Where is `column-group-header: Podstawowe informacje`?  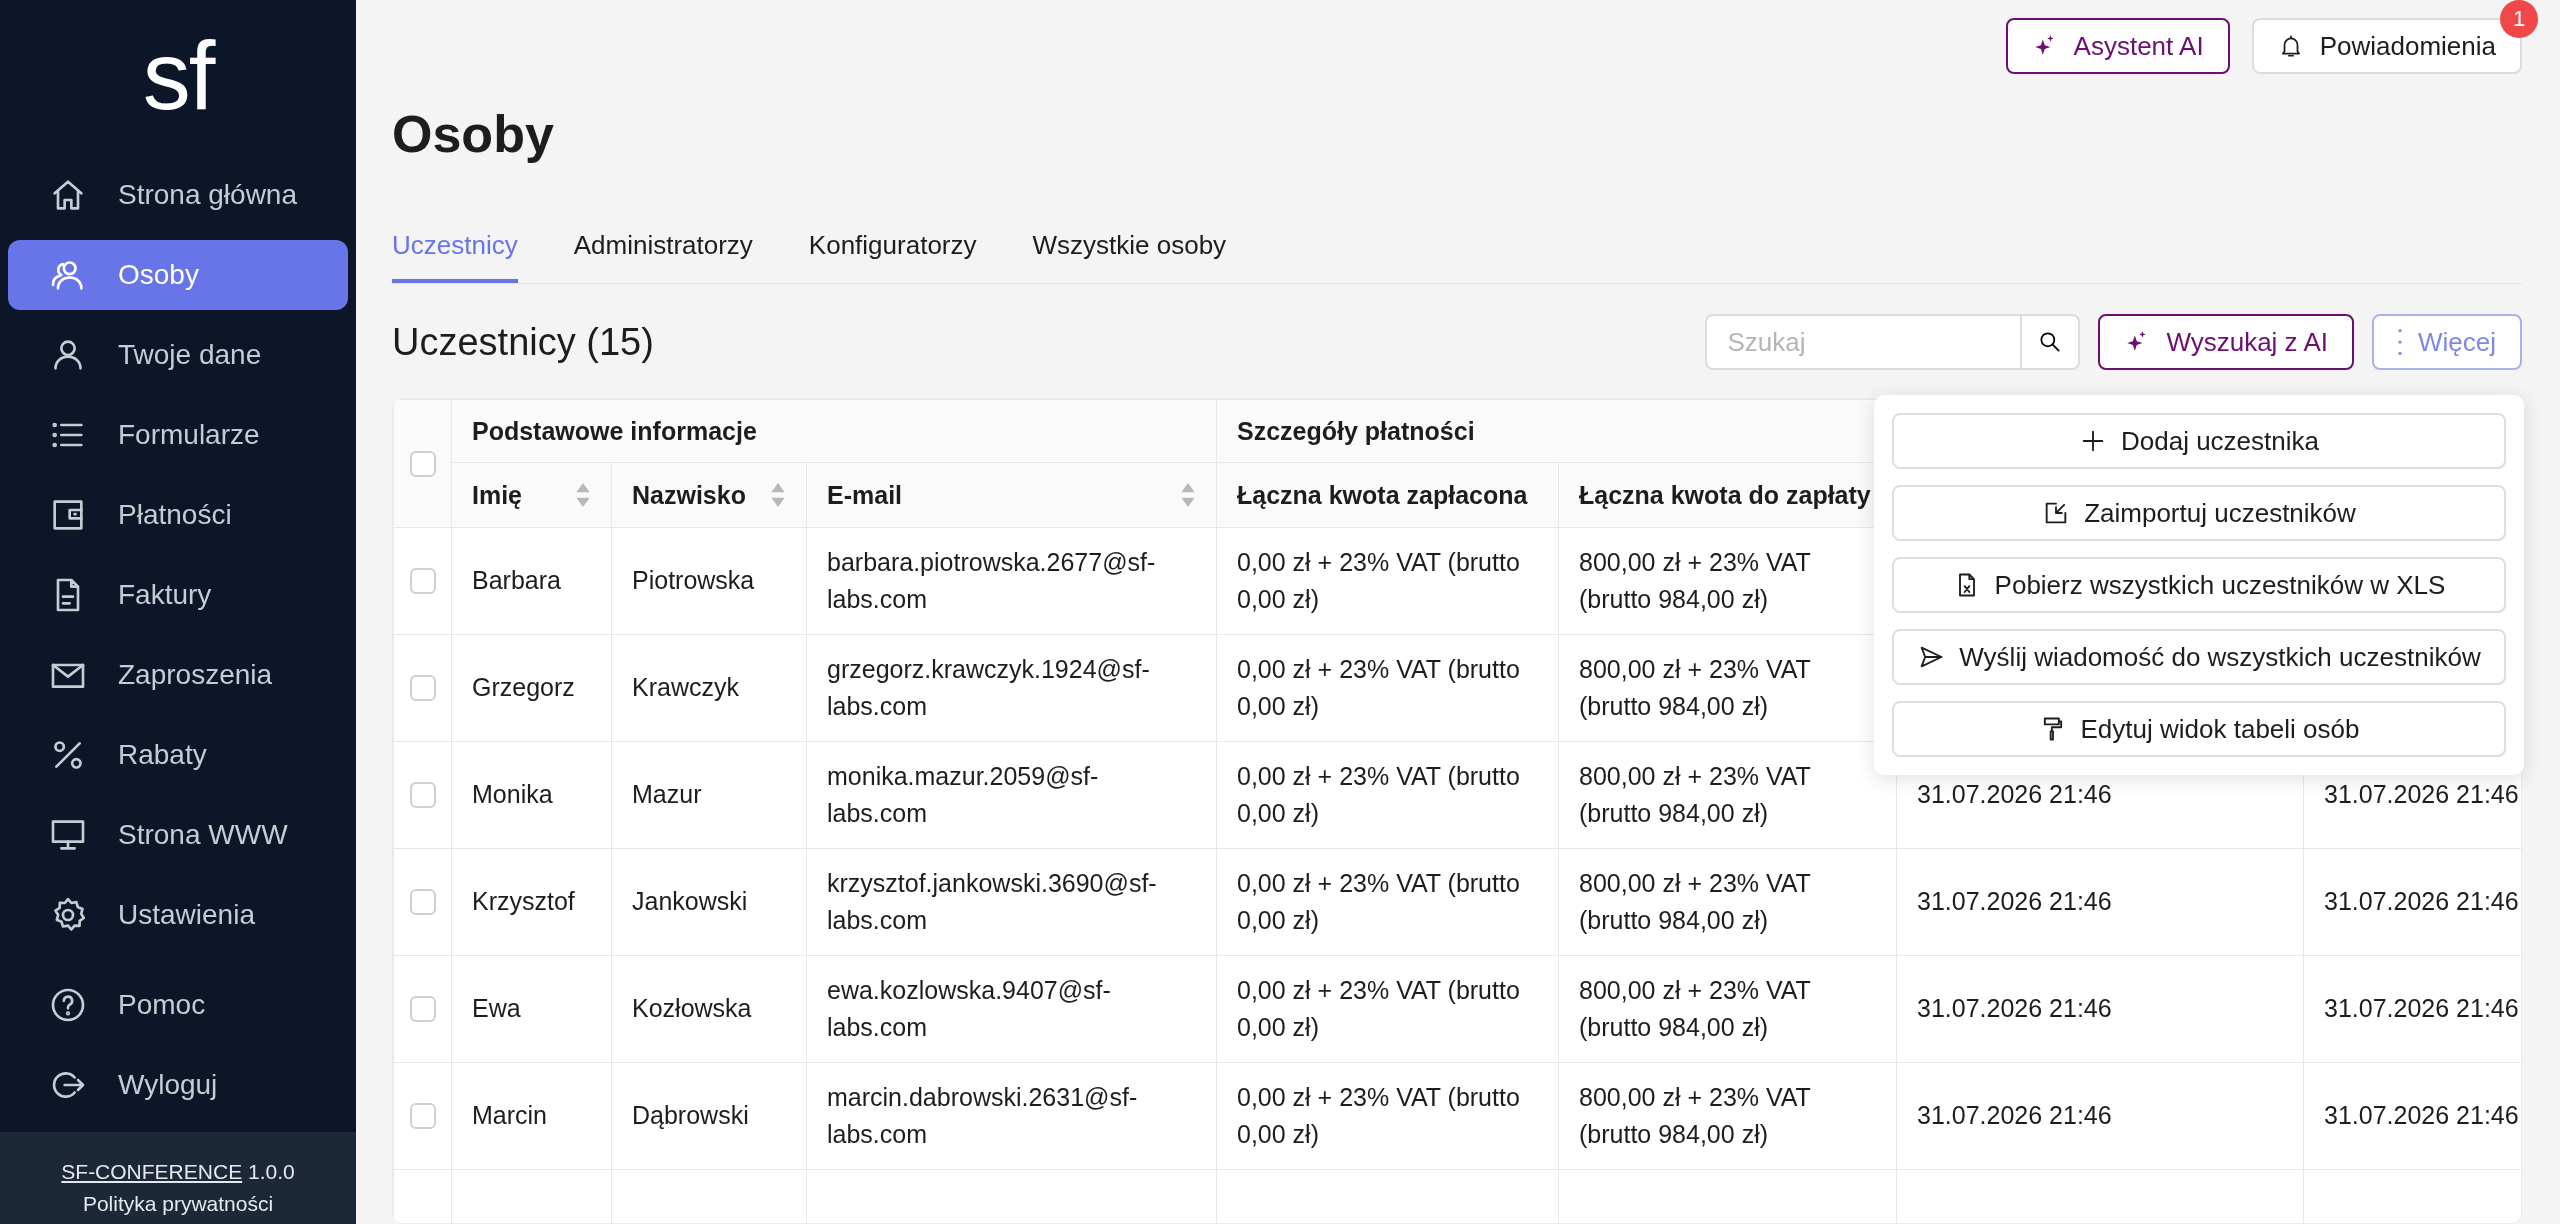
column-group-header: Podstawowe informacje is located at coordinates (834, 431).